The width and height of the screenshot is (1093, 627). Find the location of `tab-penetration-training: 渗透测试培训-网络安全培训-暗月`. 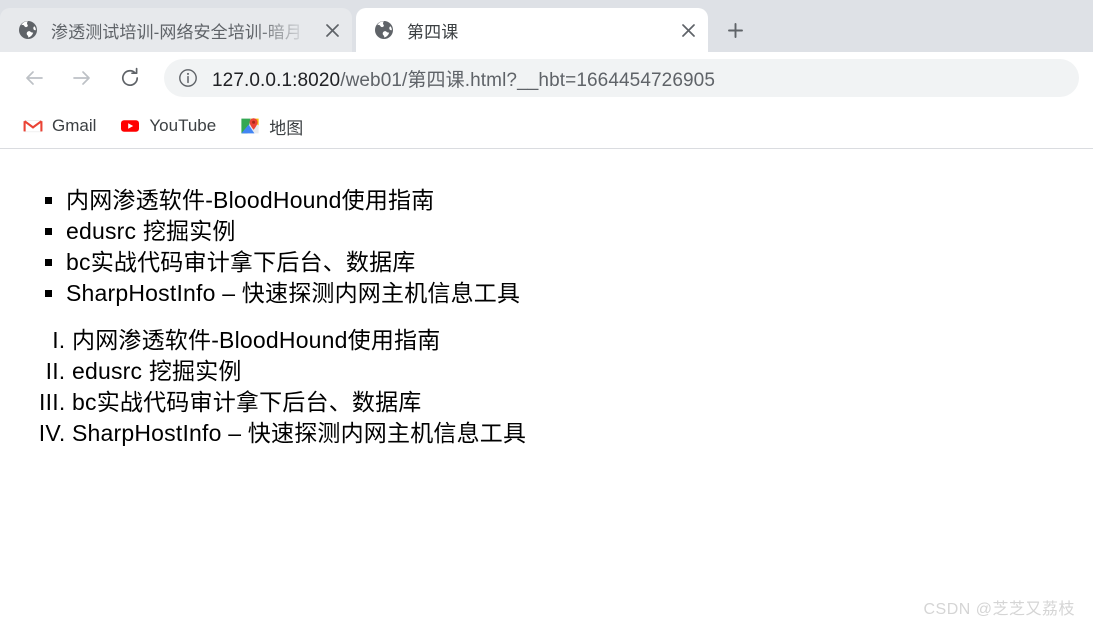

tab-penetration-training: 渗透测试培训-网络安全培训-暗月 is located at coordinates (176, 30).